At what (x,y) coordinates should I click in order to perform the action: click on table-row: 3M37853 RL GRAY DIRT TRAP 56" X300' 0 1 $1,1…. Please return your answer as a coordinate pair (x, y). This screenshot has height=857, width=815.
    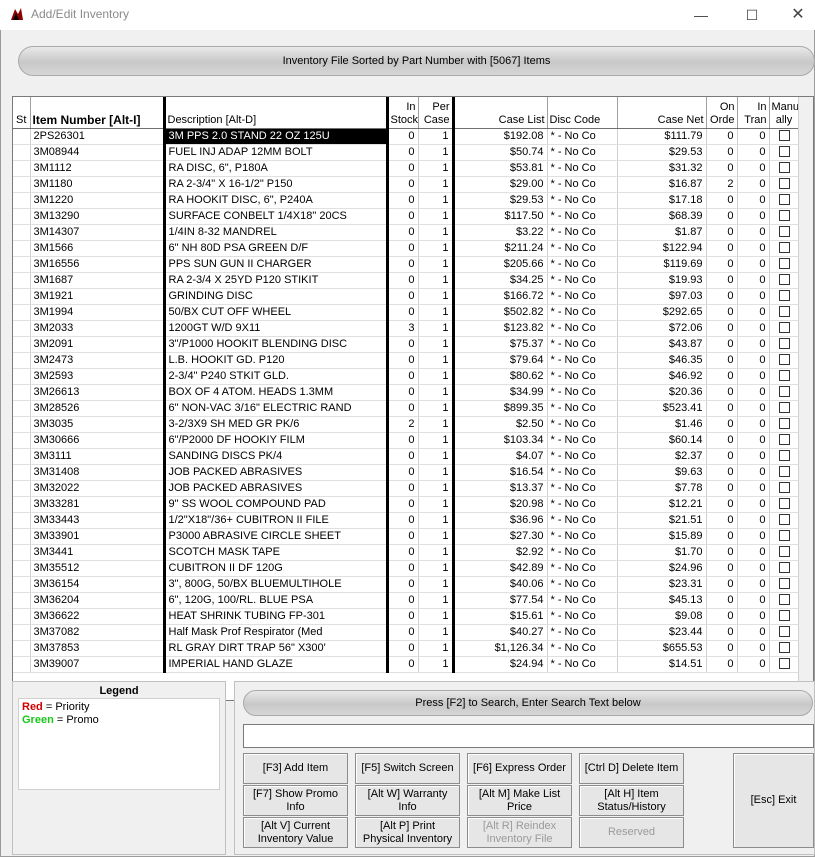
    Looking at the image, I should click on (406, 648).